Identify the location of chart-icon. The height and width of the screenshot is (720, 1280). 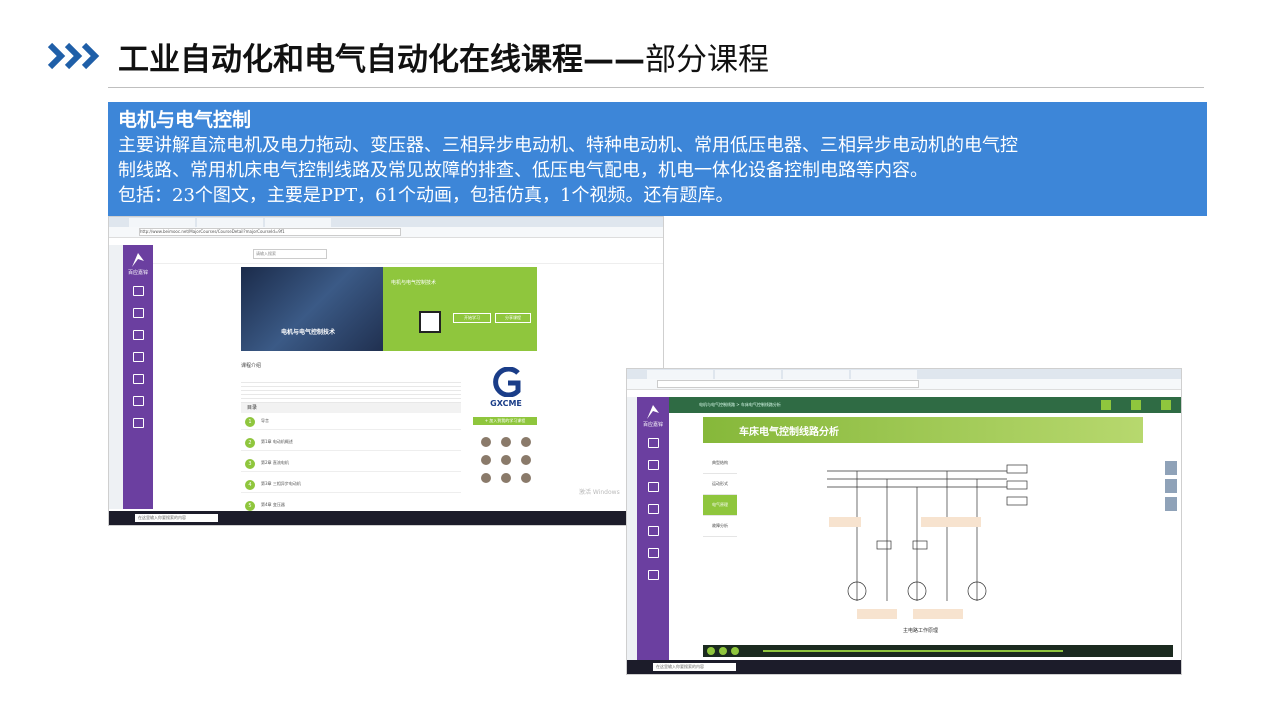
(653, 553).